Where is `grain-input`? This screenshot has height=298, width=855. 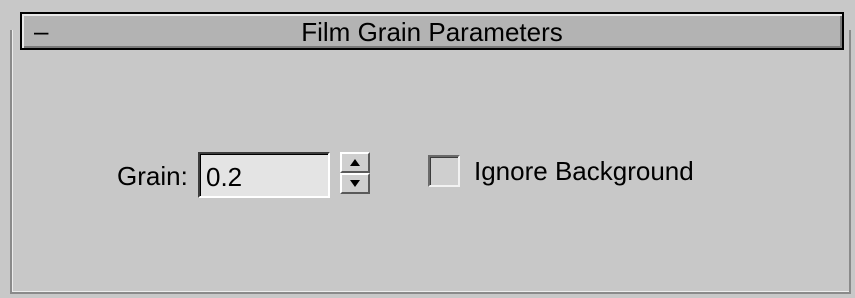 grain-input is located at coordinates (264, 175).